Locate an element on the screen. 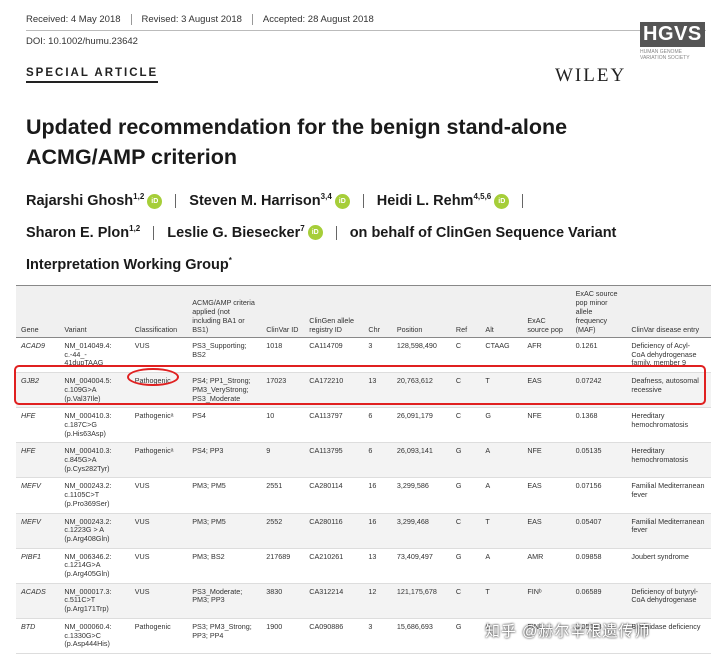 The image size is (723, 662). cell-criteria: PS4 is located at coordinates (224, 425).